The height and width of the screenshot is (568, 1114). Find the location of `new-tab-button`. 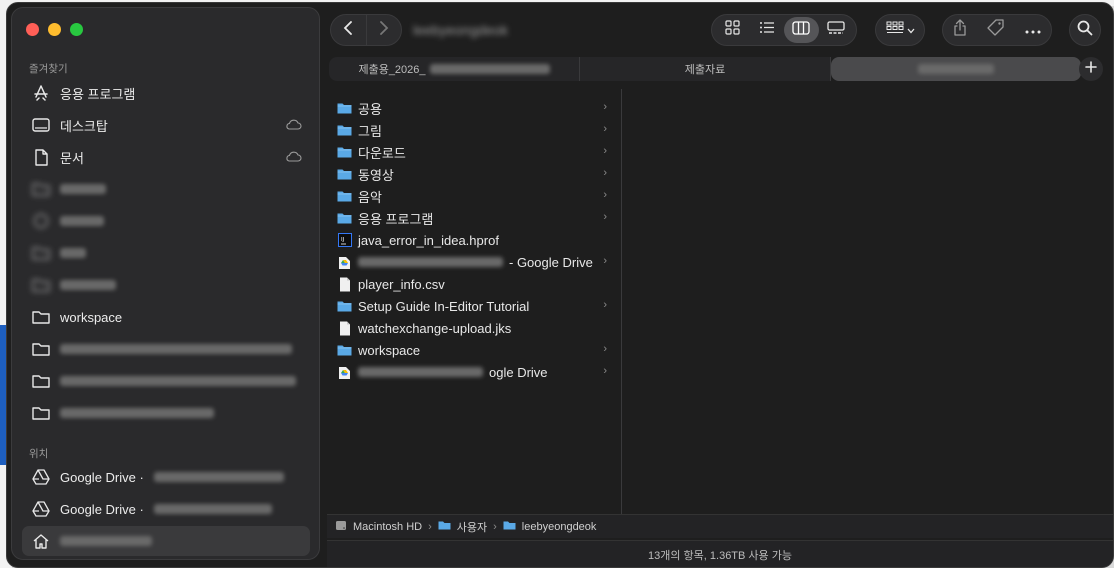

new-tab-button is located at coordinates (1091, 69).